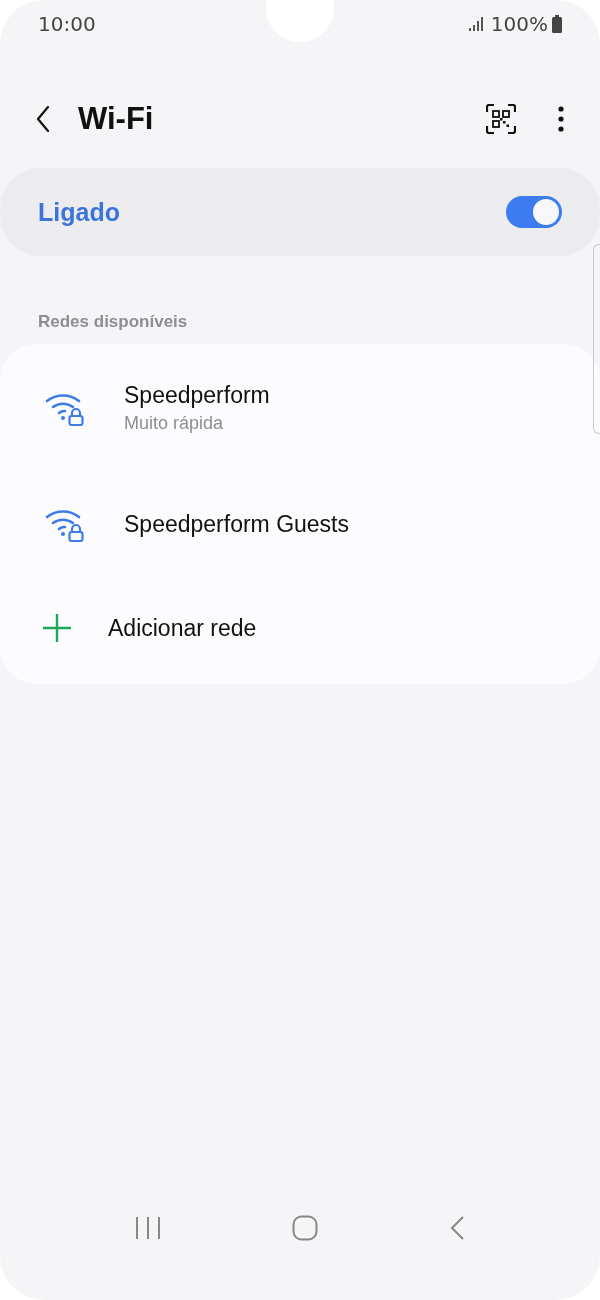 Image resolution: width=600 pixels, height=1300 pixels. What do you see at coordinates (519, 24) in the screenshot?
I see `battery-percent: 100%` at bounding box center [519, 24].